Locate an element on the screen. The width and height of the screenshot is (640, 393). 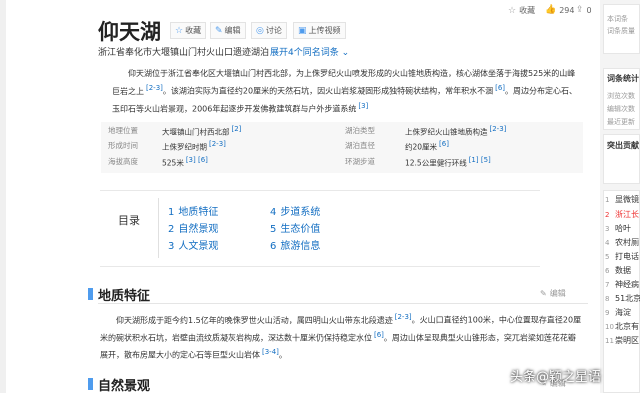
toc-label-text: 生态价值 is located at coordinates (300, 229).